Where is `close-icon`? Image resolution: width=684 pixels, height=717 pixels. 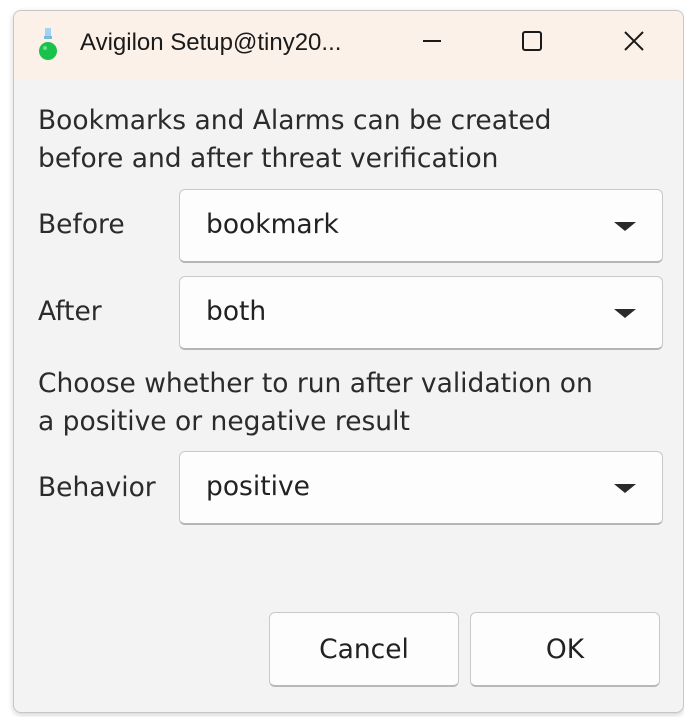 close-icon is located at coordinates (634, 43).